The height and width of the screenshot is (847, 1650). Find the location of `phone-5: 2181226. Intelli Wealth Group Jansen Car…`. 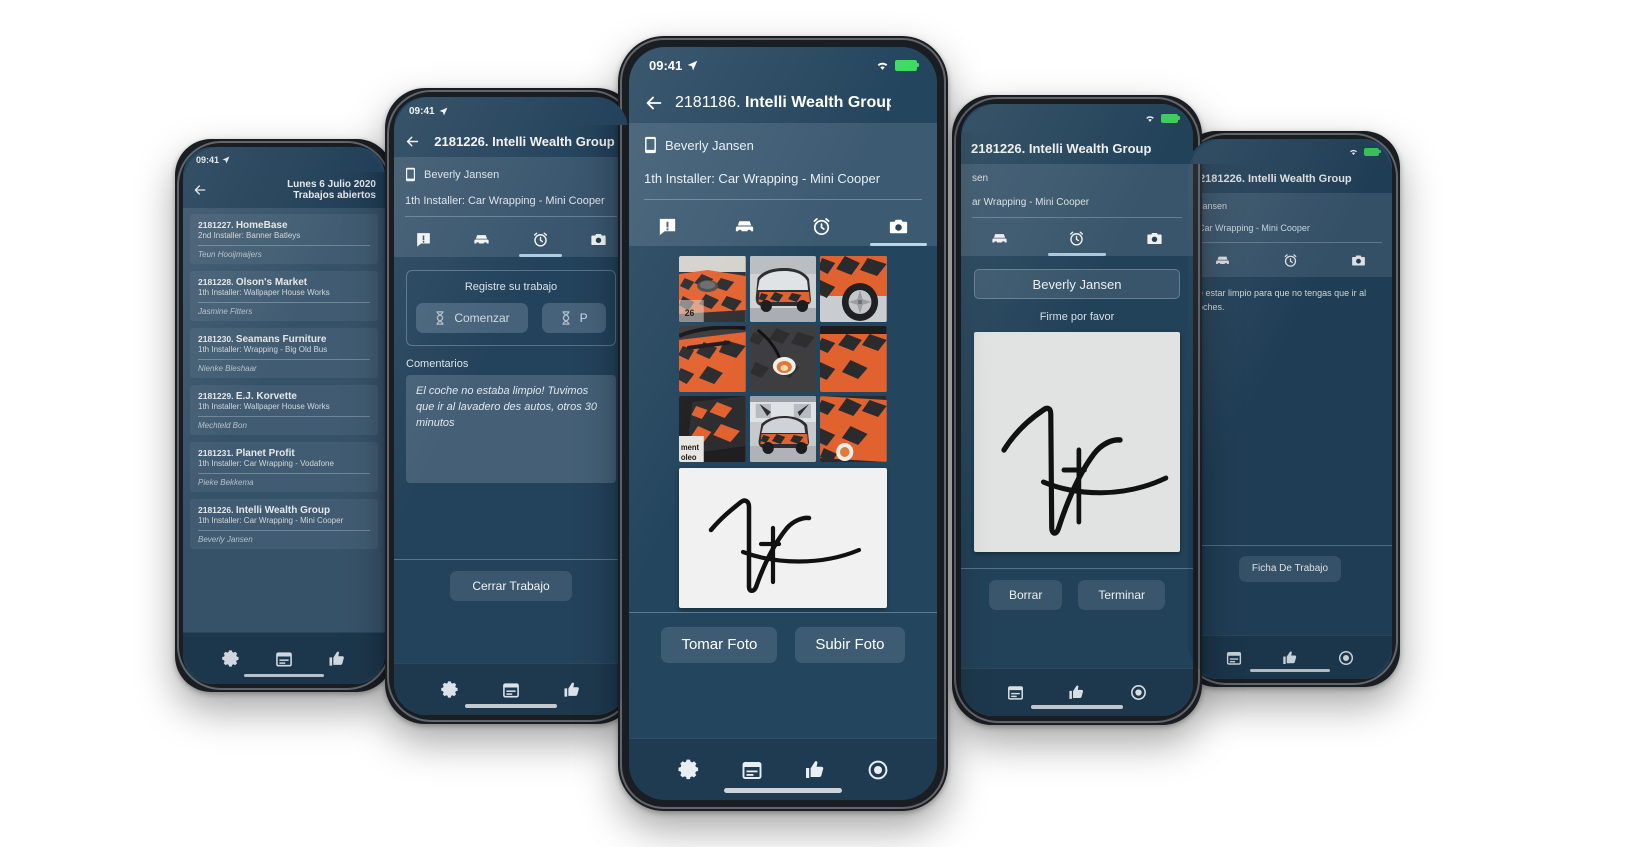

phone-5: 2181226. Intelli Wealth Group Jansen Car… is located at coordinates (1290, 409).